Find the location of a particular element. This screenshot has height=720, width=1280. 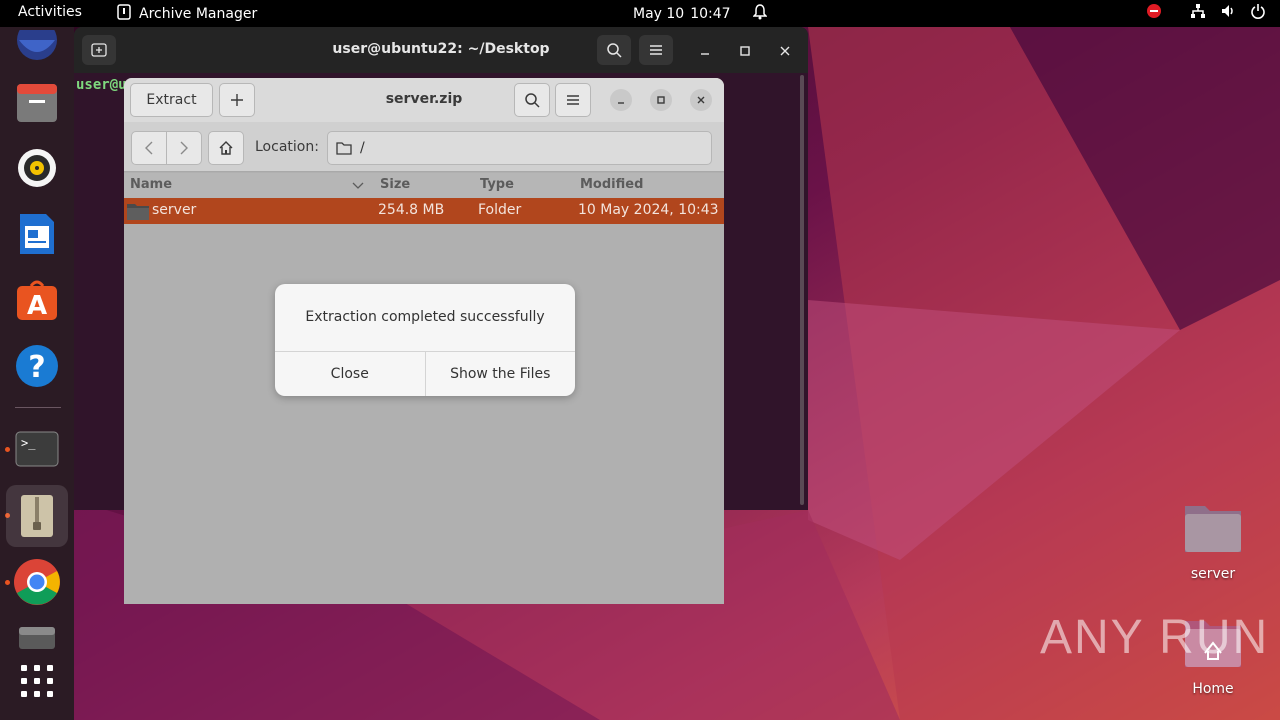

archive-menu-button is located at coordinates (573, 100).